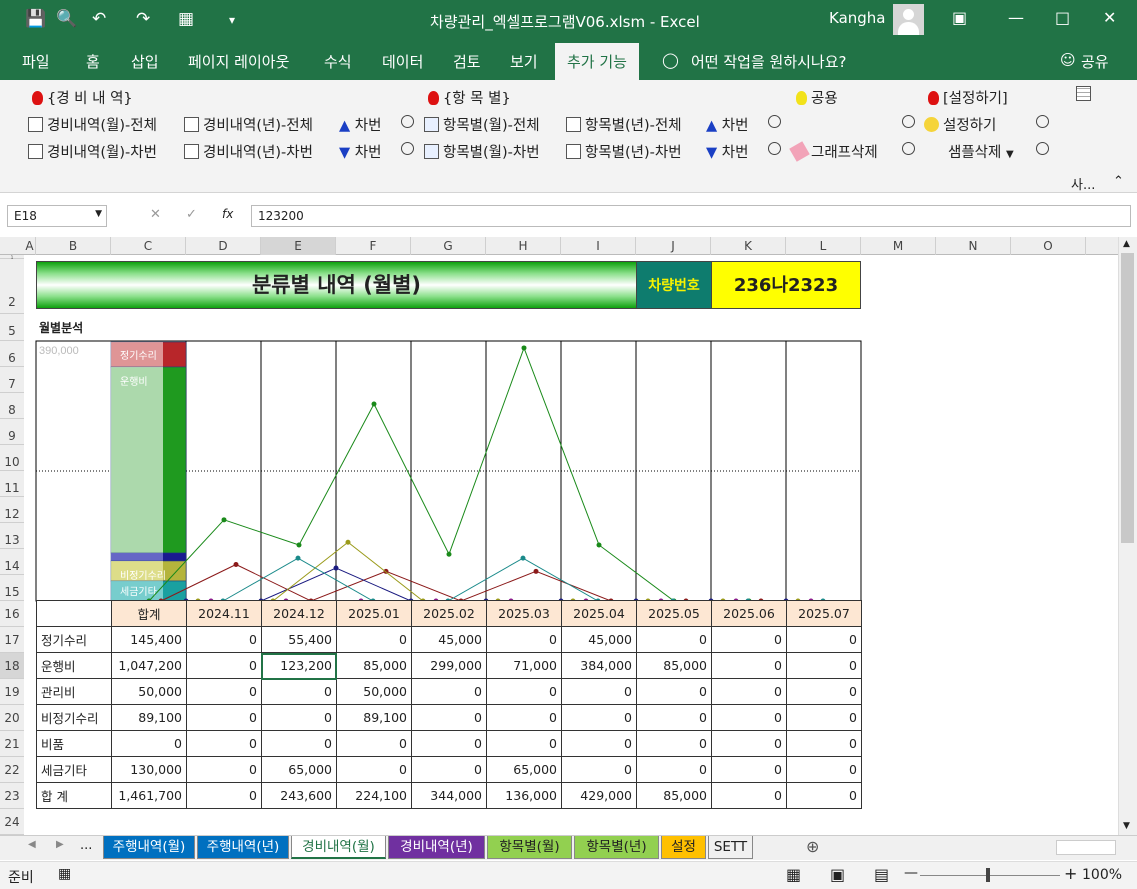 This screenshot has width=1137, height=889. Describe the element at coordinates (60, 844) in the screenshot. I see `next-sheet-icon: ▶` at that location.